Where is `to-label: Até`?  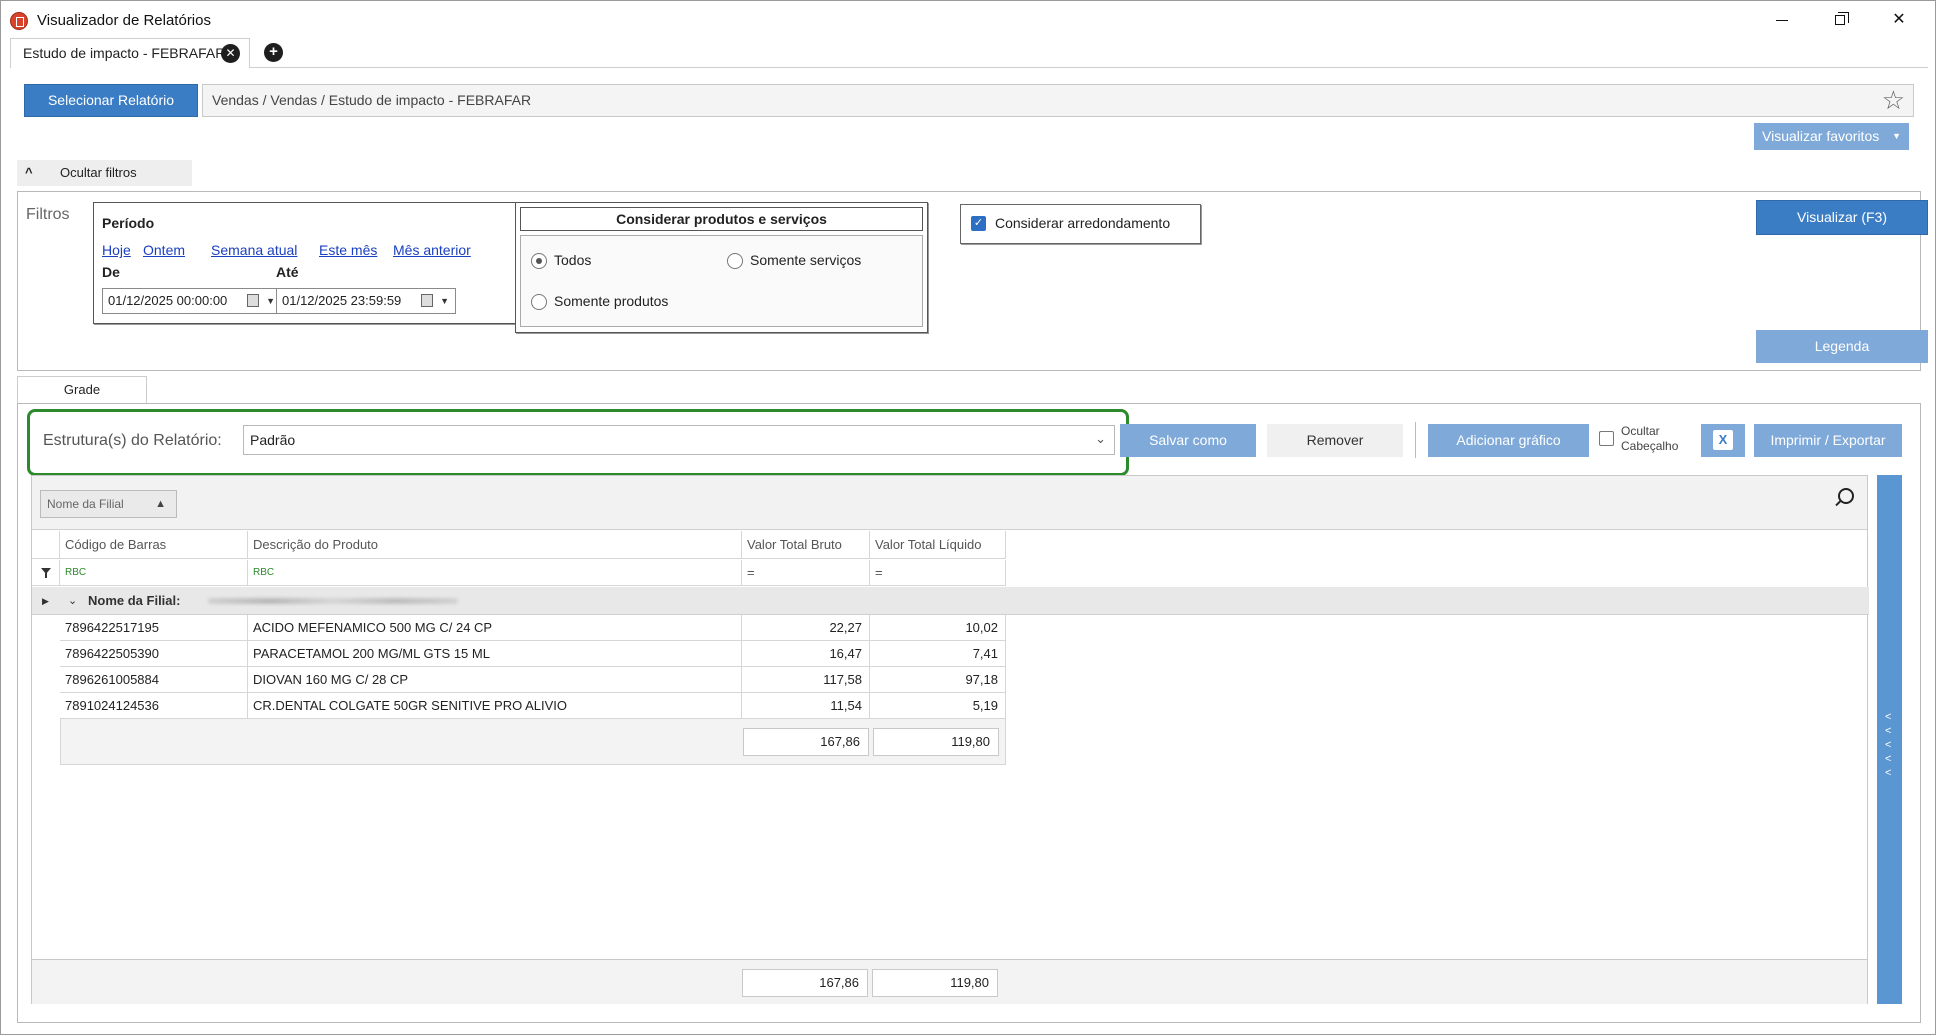
to-label: Até is located at coordinates (287, 272).